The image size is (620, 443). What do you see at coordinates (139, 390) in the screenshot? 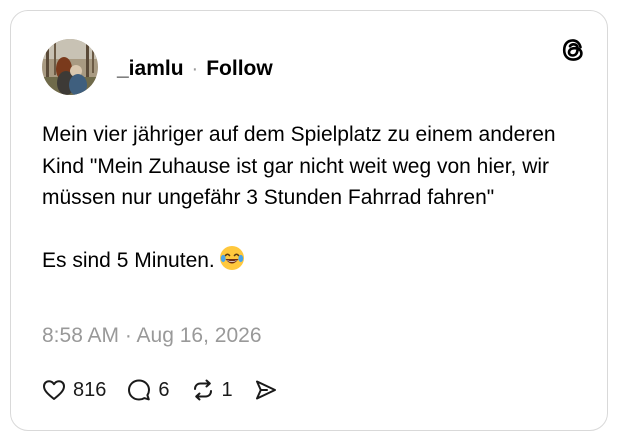
I see `speech-bubble-icon` at bounding box center [139, 390].